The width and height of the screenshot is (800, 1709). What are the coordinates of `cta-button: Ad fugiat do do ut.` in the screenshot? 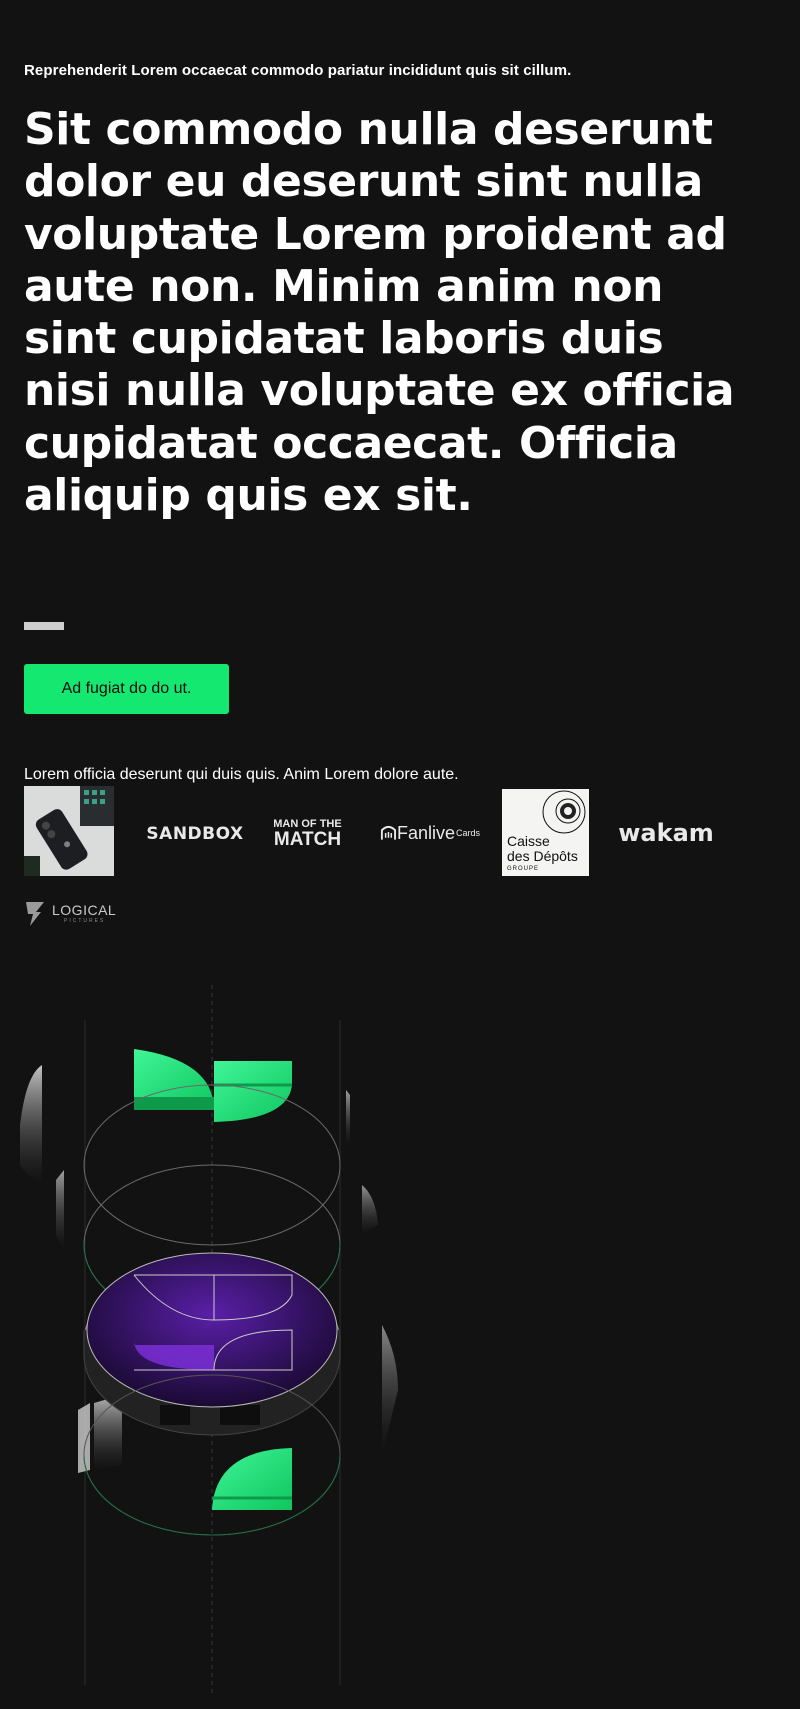 It's located at (126, 689).